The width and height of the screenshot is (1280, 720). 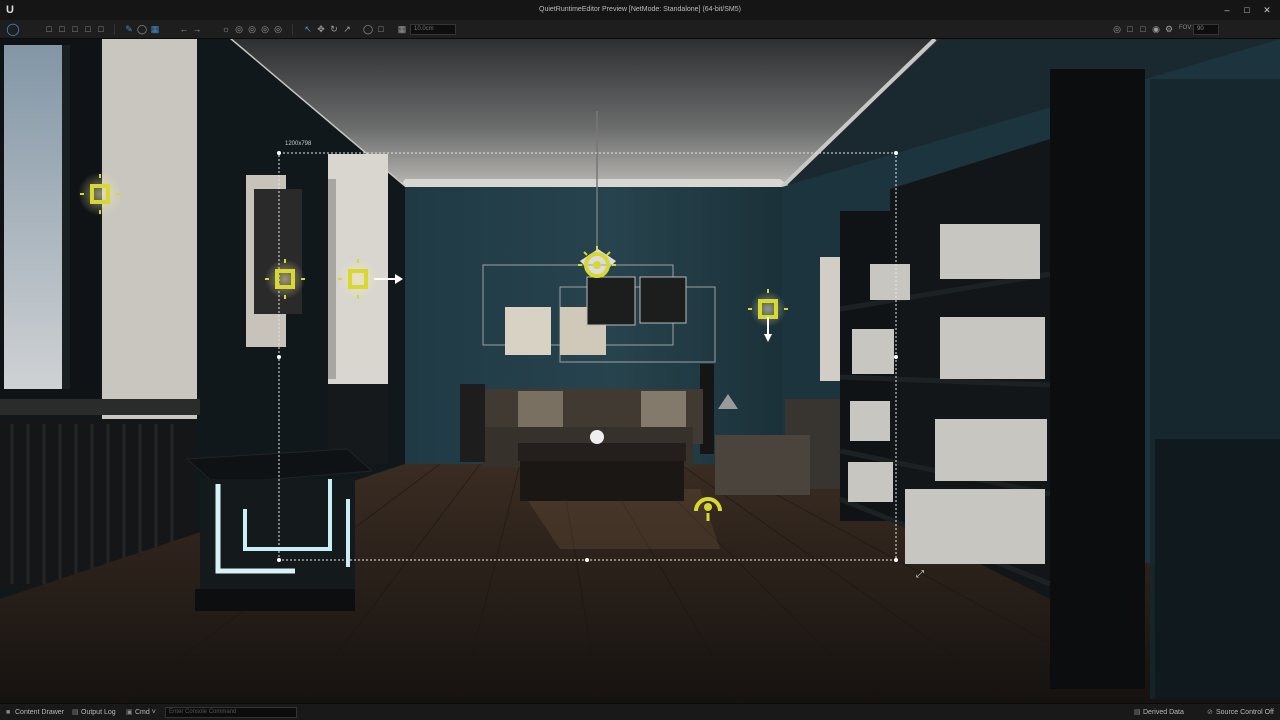 What do you see at coordinates (321, 29) in the screenshot?
I see `translate-tool-icon: ✥` at bounding box center [321, 29].